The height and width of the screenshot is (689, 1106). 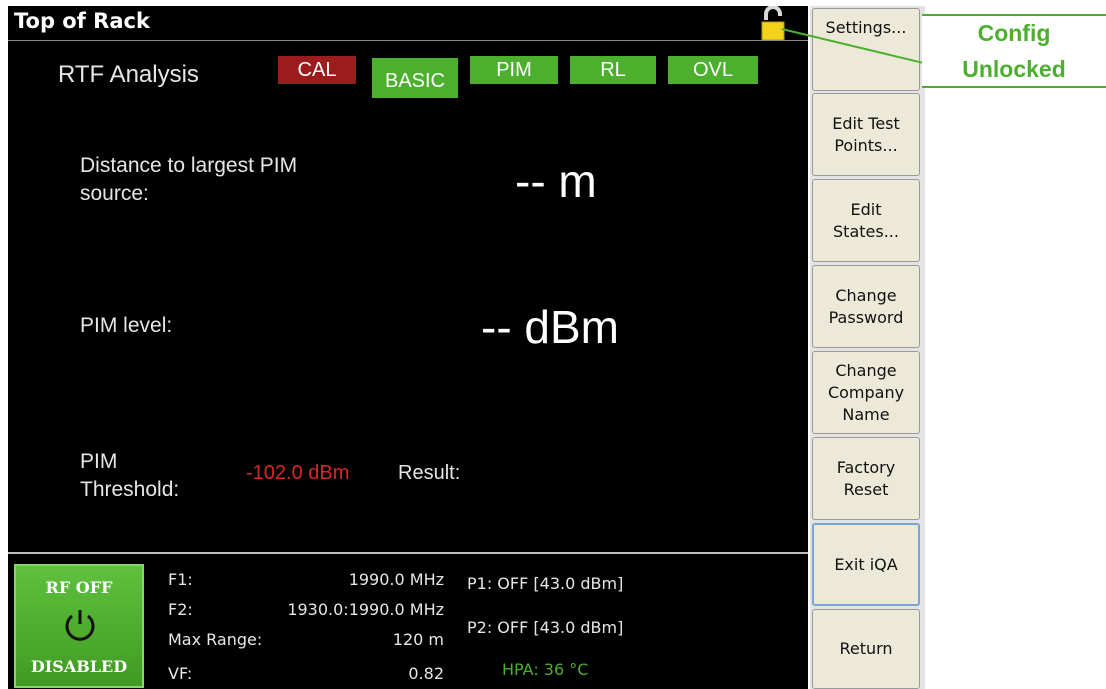 What do you see at coordinates (426, 673) in the screenshot?
I see `vf-value: 0.82` at bounding box center [426, 673].